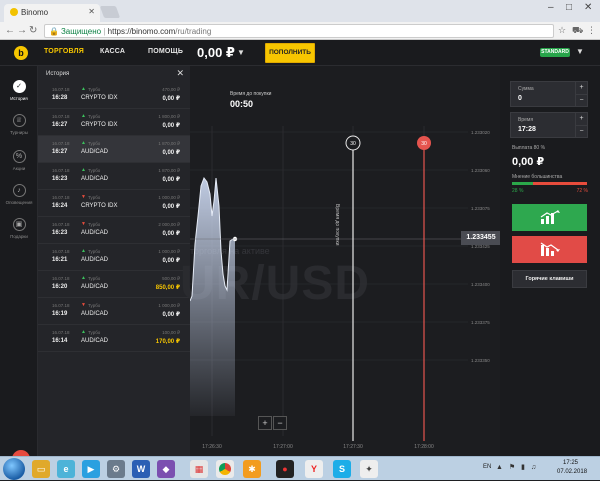  Describe the element at coordinates (216, 53) in the screenshot. I see `account-balance: 0,00 ₽` at that location.